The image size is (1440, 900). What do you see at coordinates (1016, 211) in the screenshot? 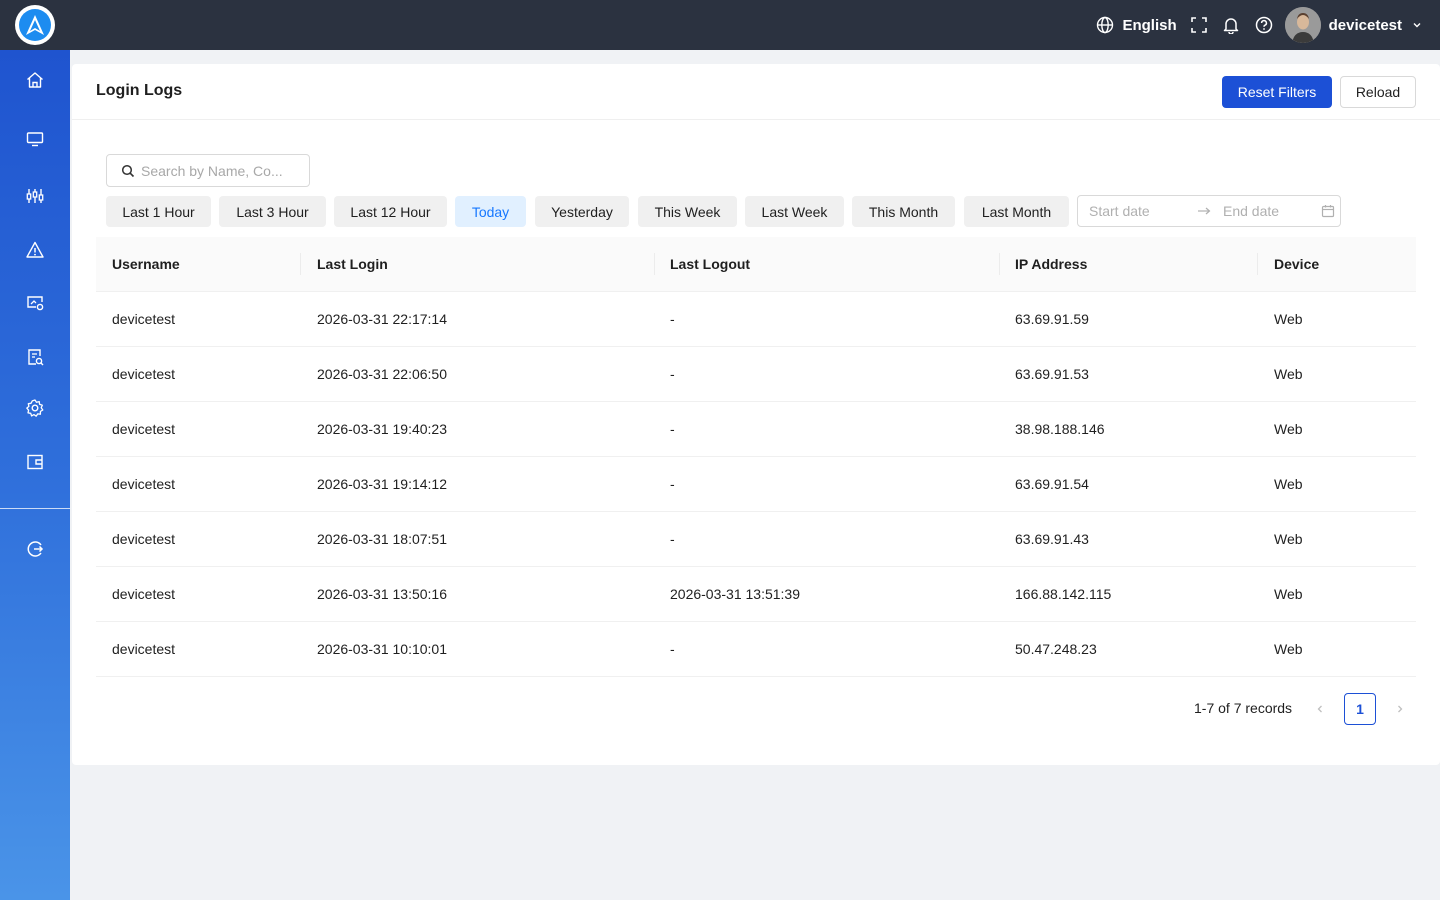
I see `range-chip-last-month: Last Month` at bounding box center [1016, 211].